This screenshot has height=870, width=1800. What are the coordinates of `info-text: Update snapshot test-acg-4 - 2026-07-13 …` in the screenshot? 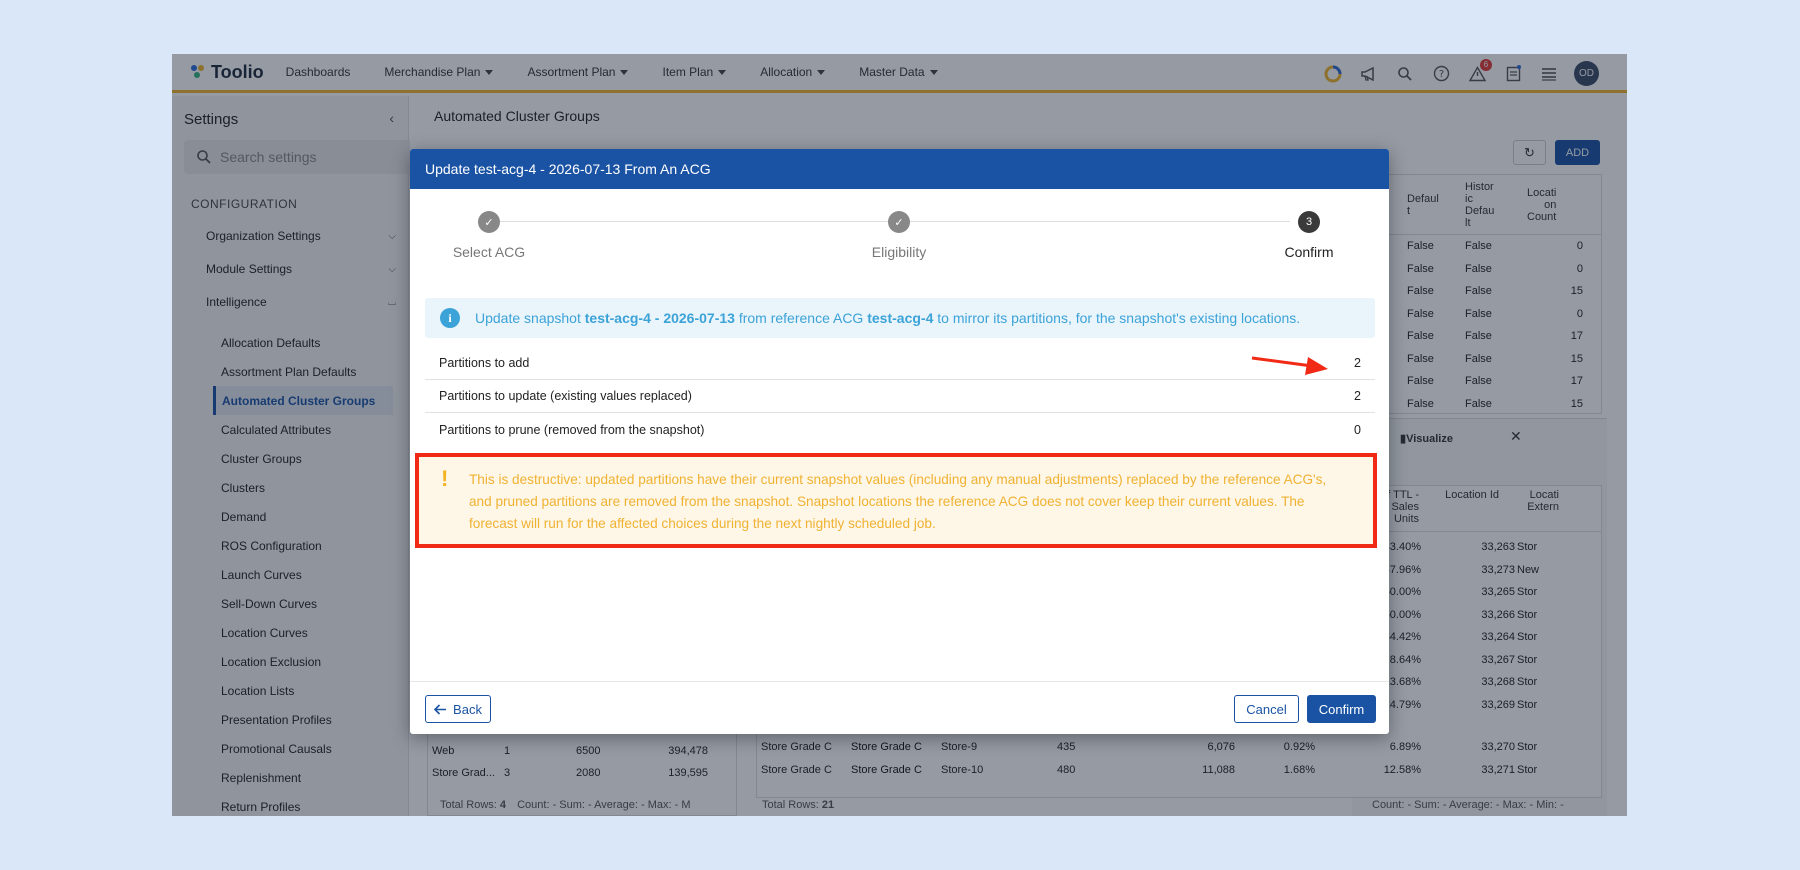 It's located at (887, 318).